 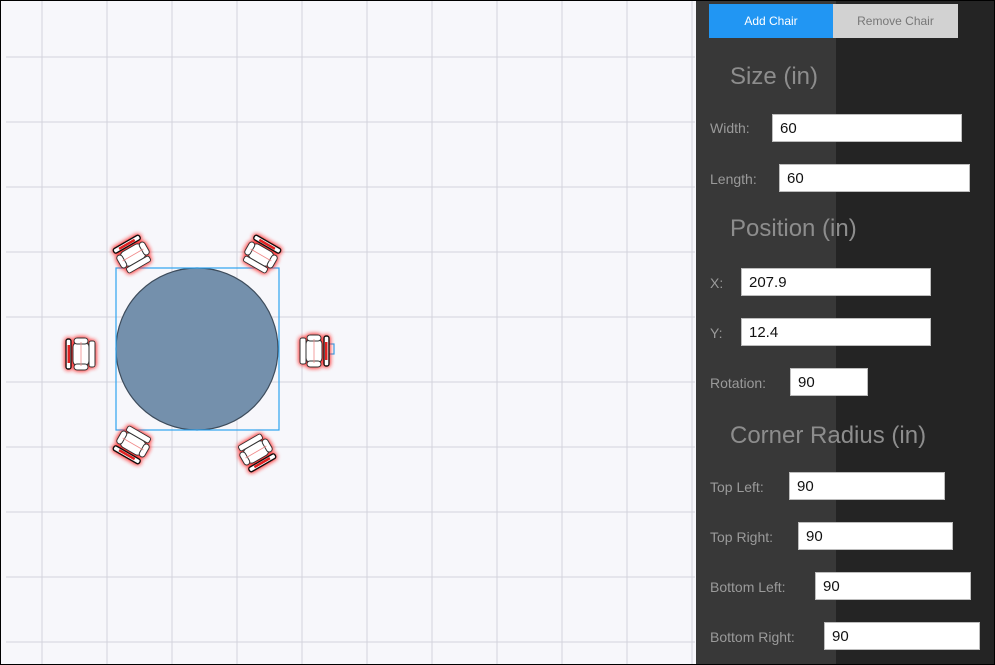 I want to click on bottom-right-label: Bottom Right:, so click(x=752, y=637).